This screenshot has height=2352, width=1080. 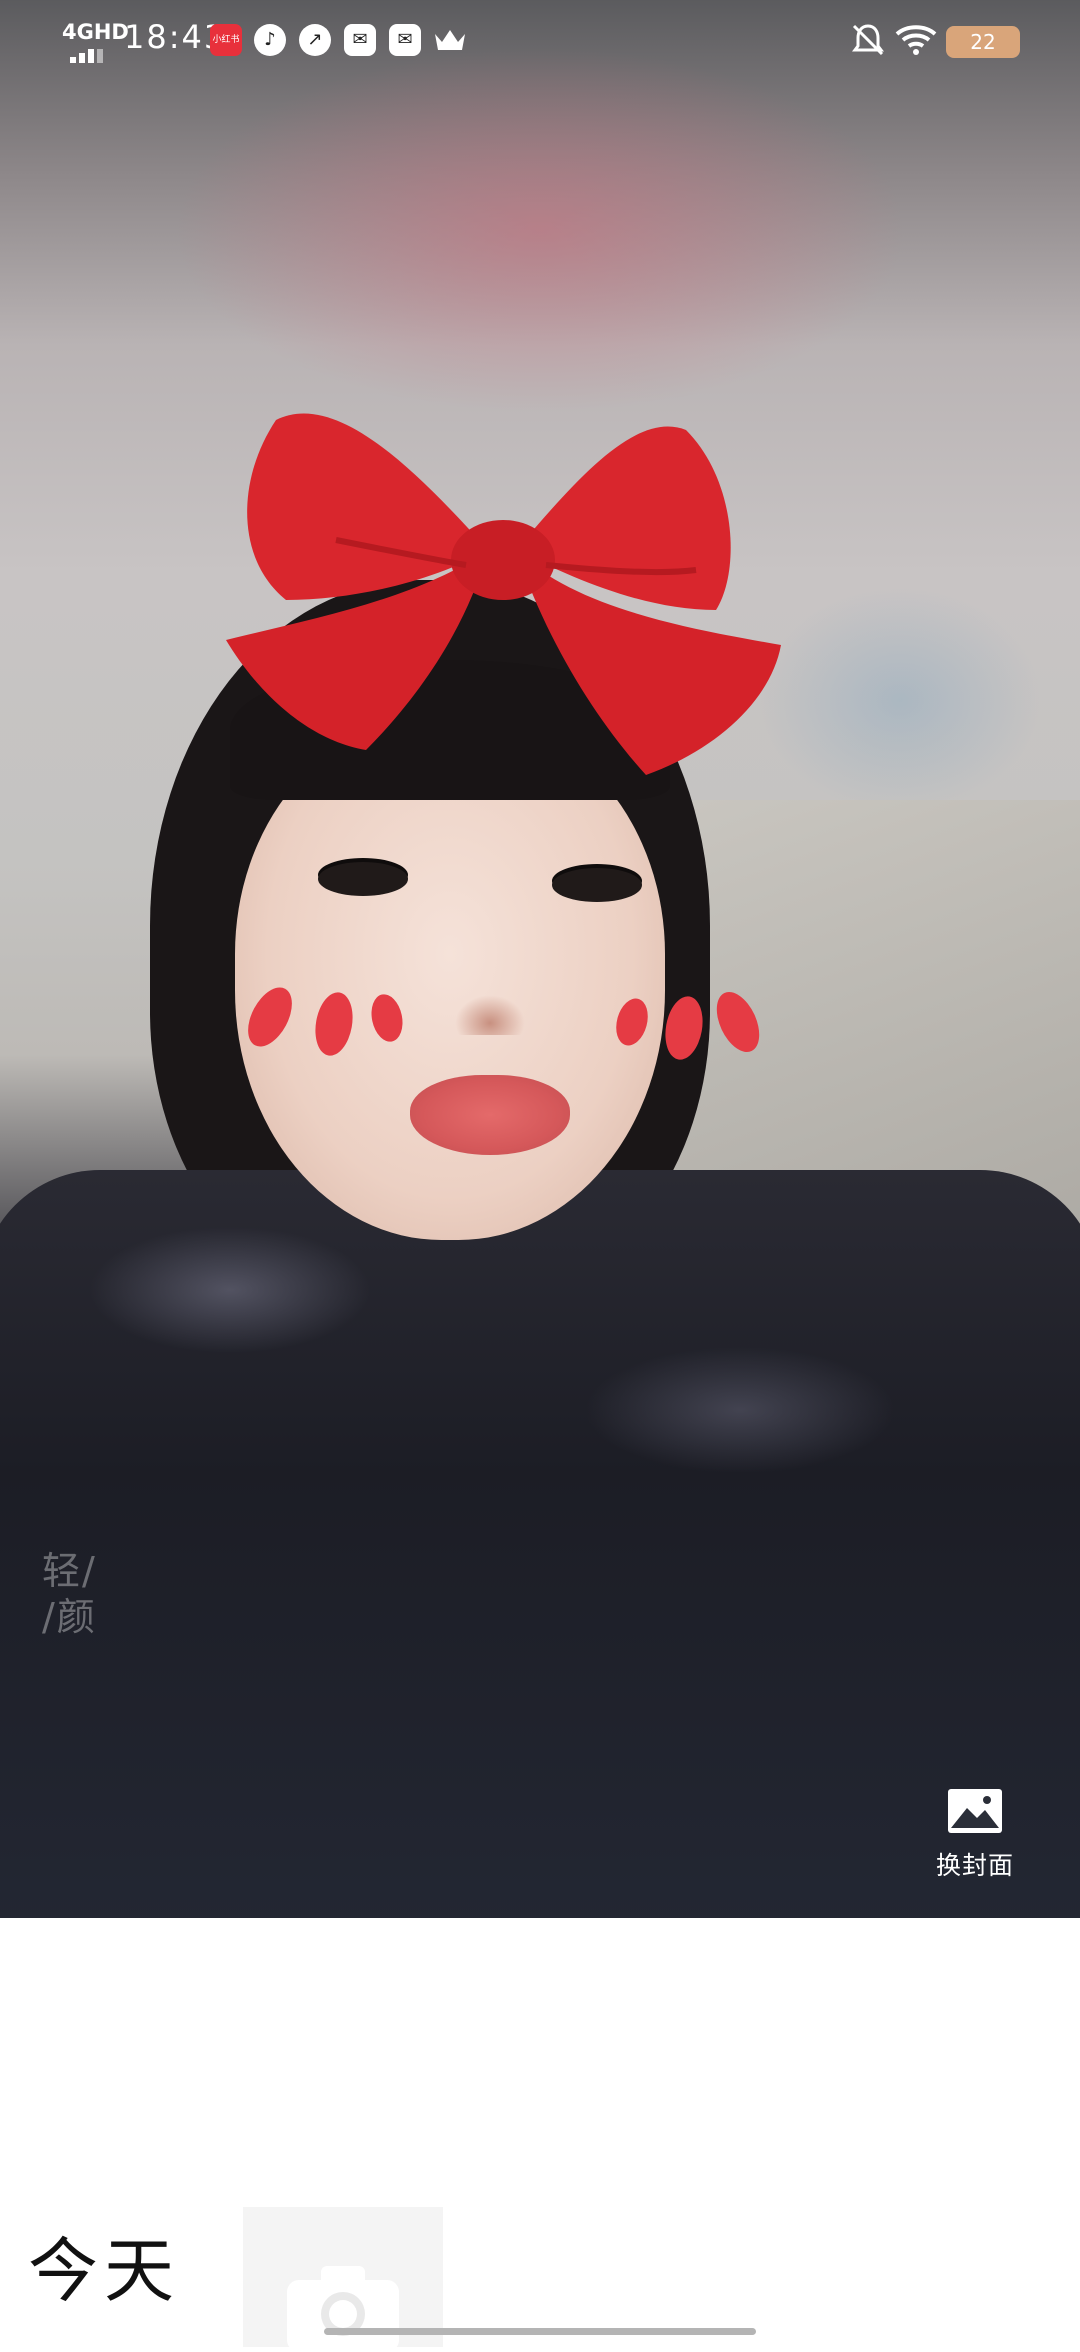 I want to click on red-bow-sticker, so click(x=503, y=594).